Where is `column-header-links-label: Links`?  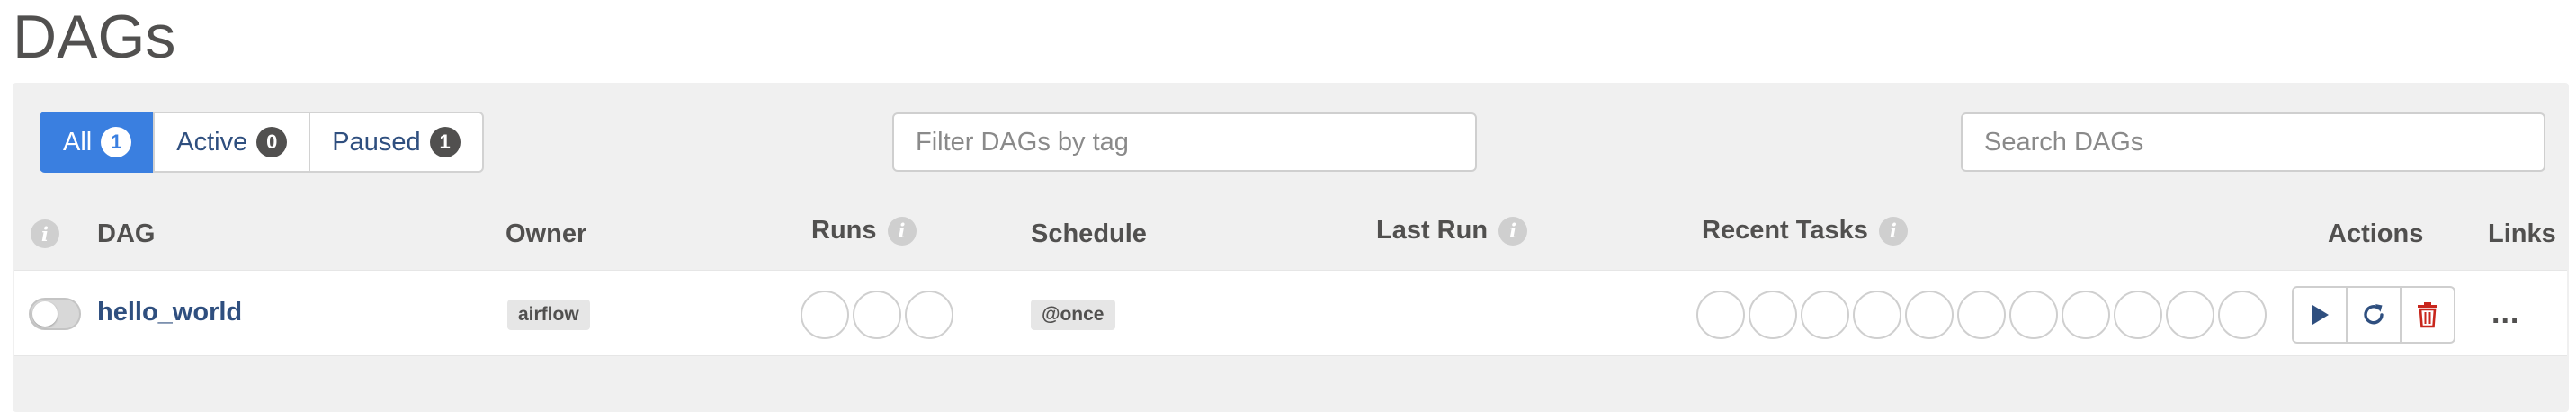
column-header-links-label: Links is located at coordinates (2522, 233).